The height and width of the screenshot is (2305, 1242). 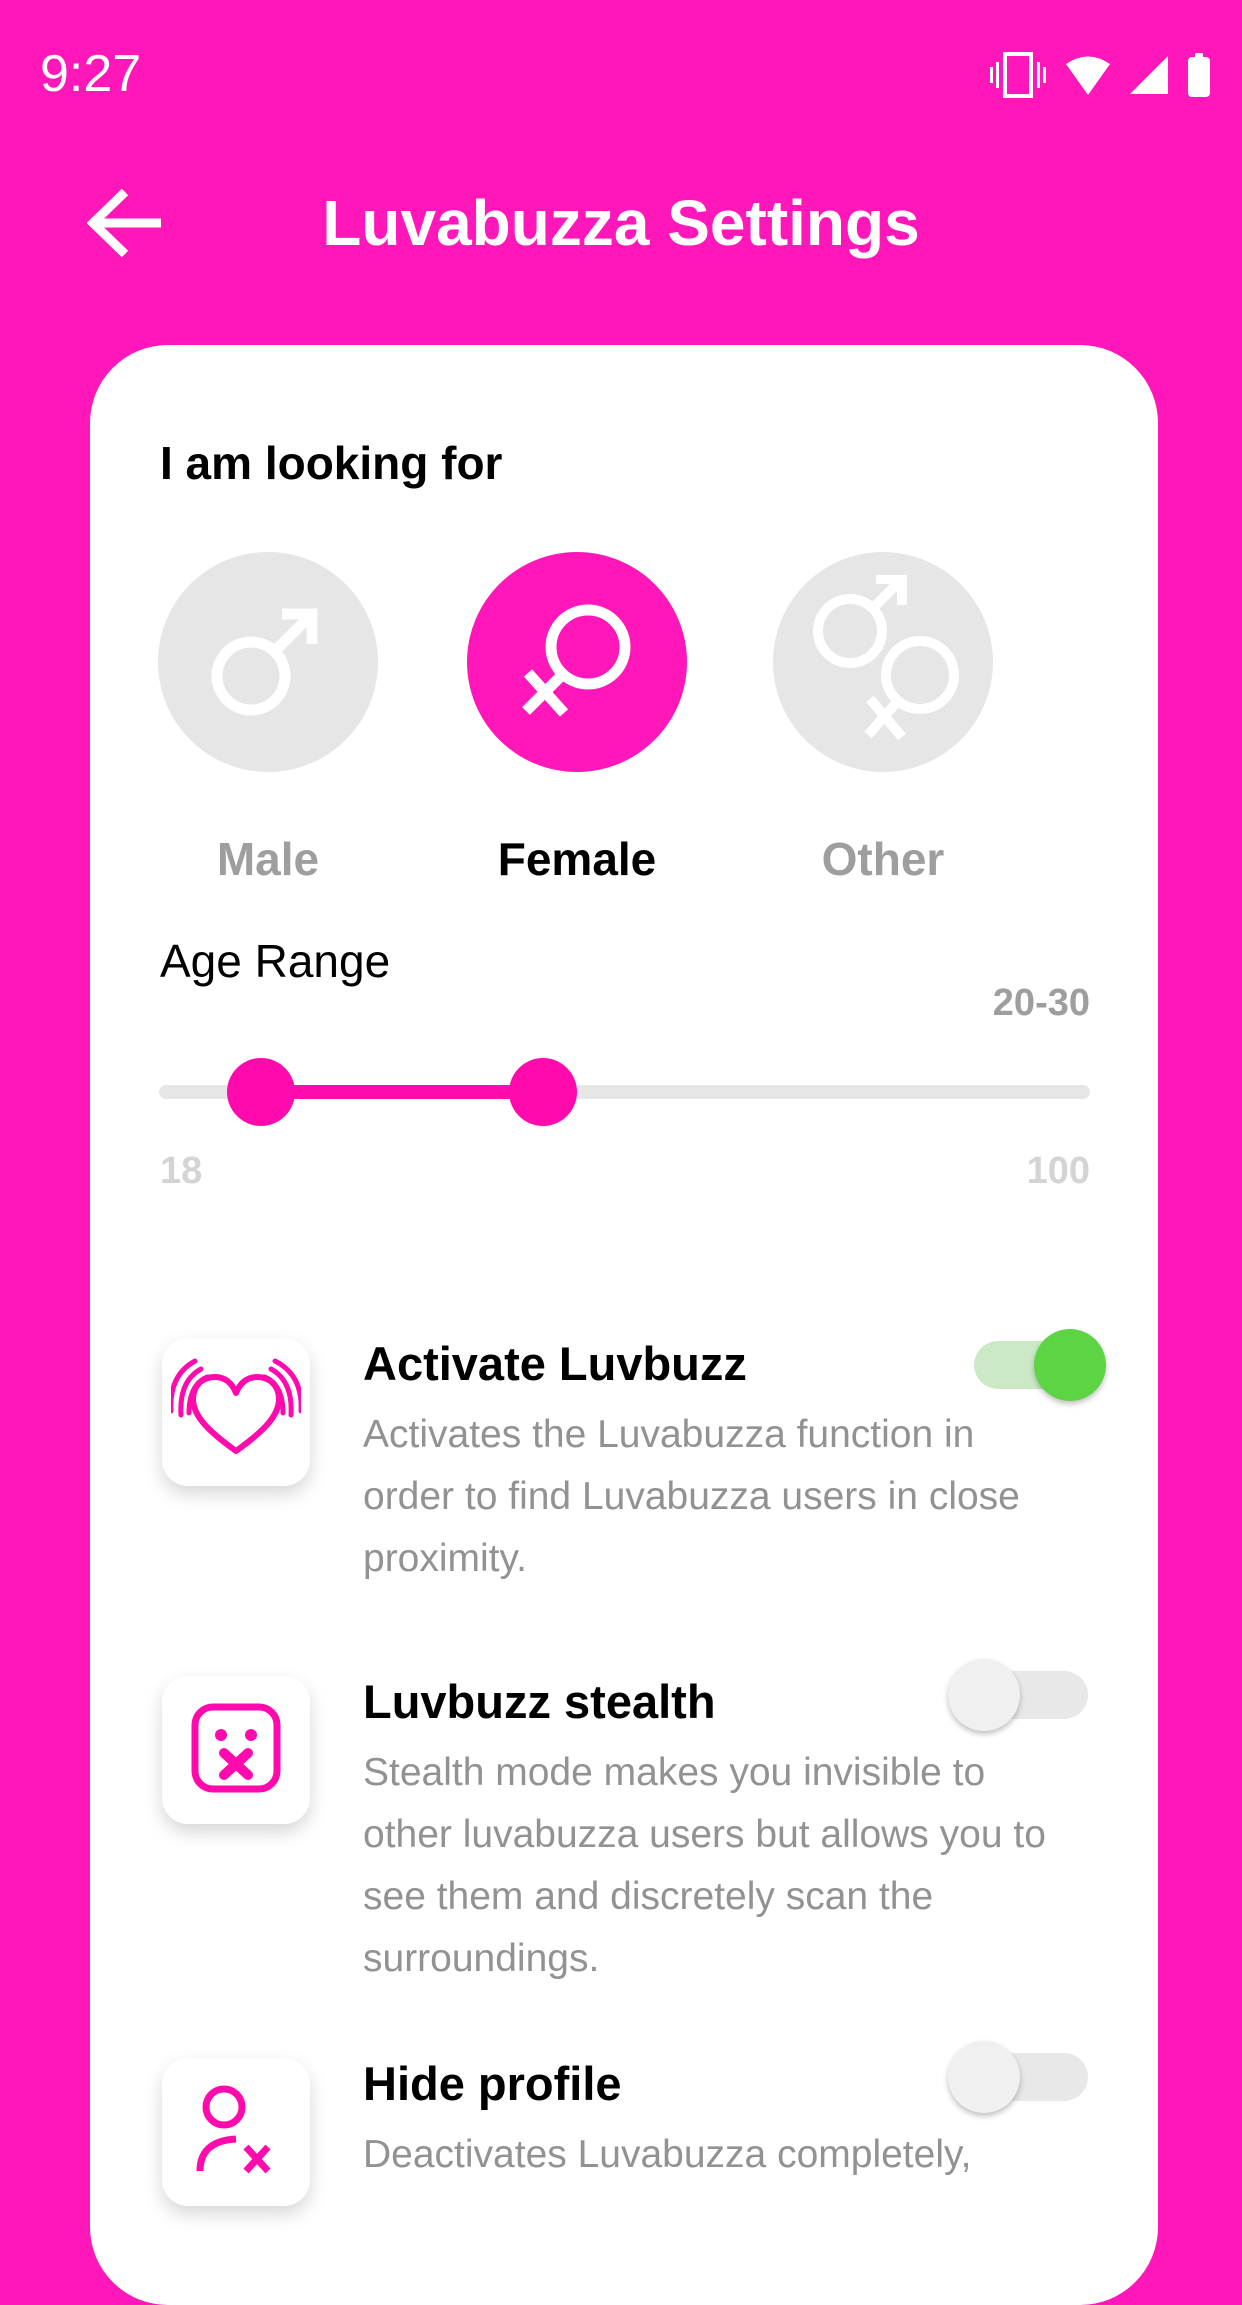 I want to click on setting-description: Deactivates Luvabuzza completely,, so click(x=667, y=2154).